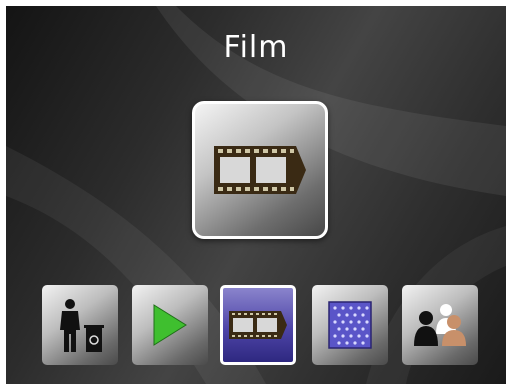 Image resolution: width=512 pixels, height=390 pixels. I want to click on slide-frame-icon, so click(350, 325).